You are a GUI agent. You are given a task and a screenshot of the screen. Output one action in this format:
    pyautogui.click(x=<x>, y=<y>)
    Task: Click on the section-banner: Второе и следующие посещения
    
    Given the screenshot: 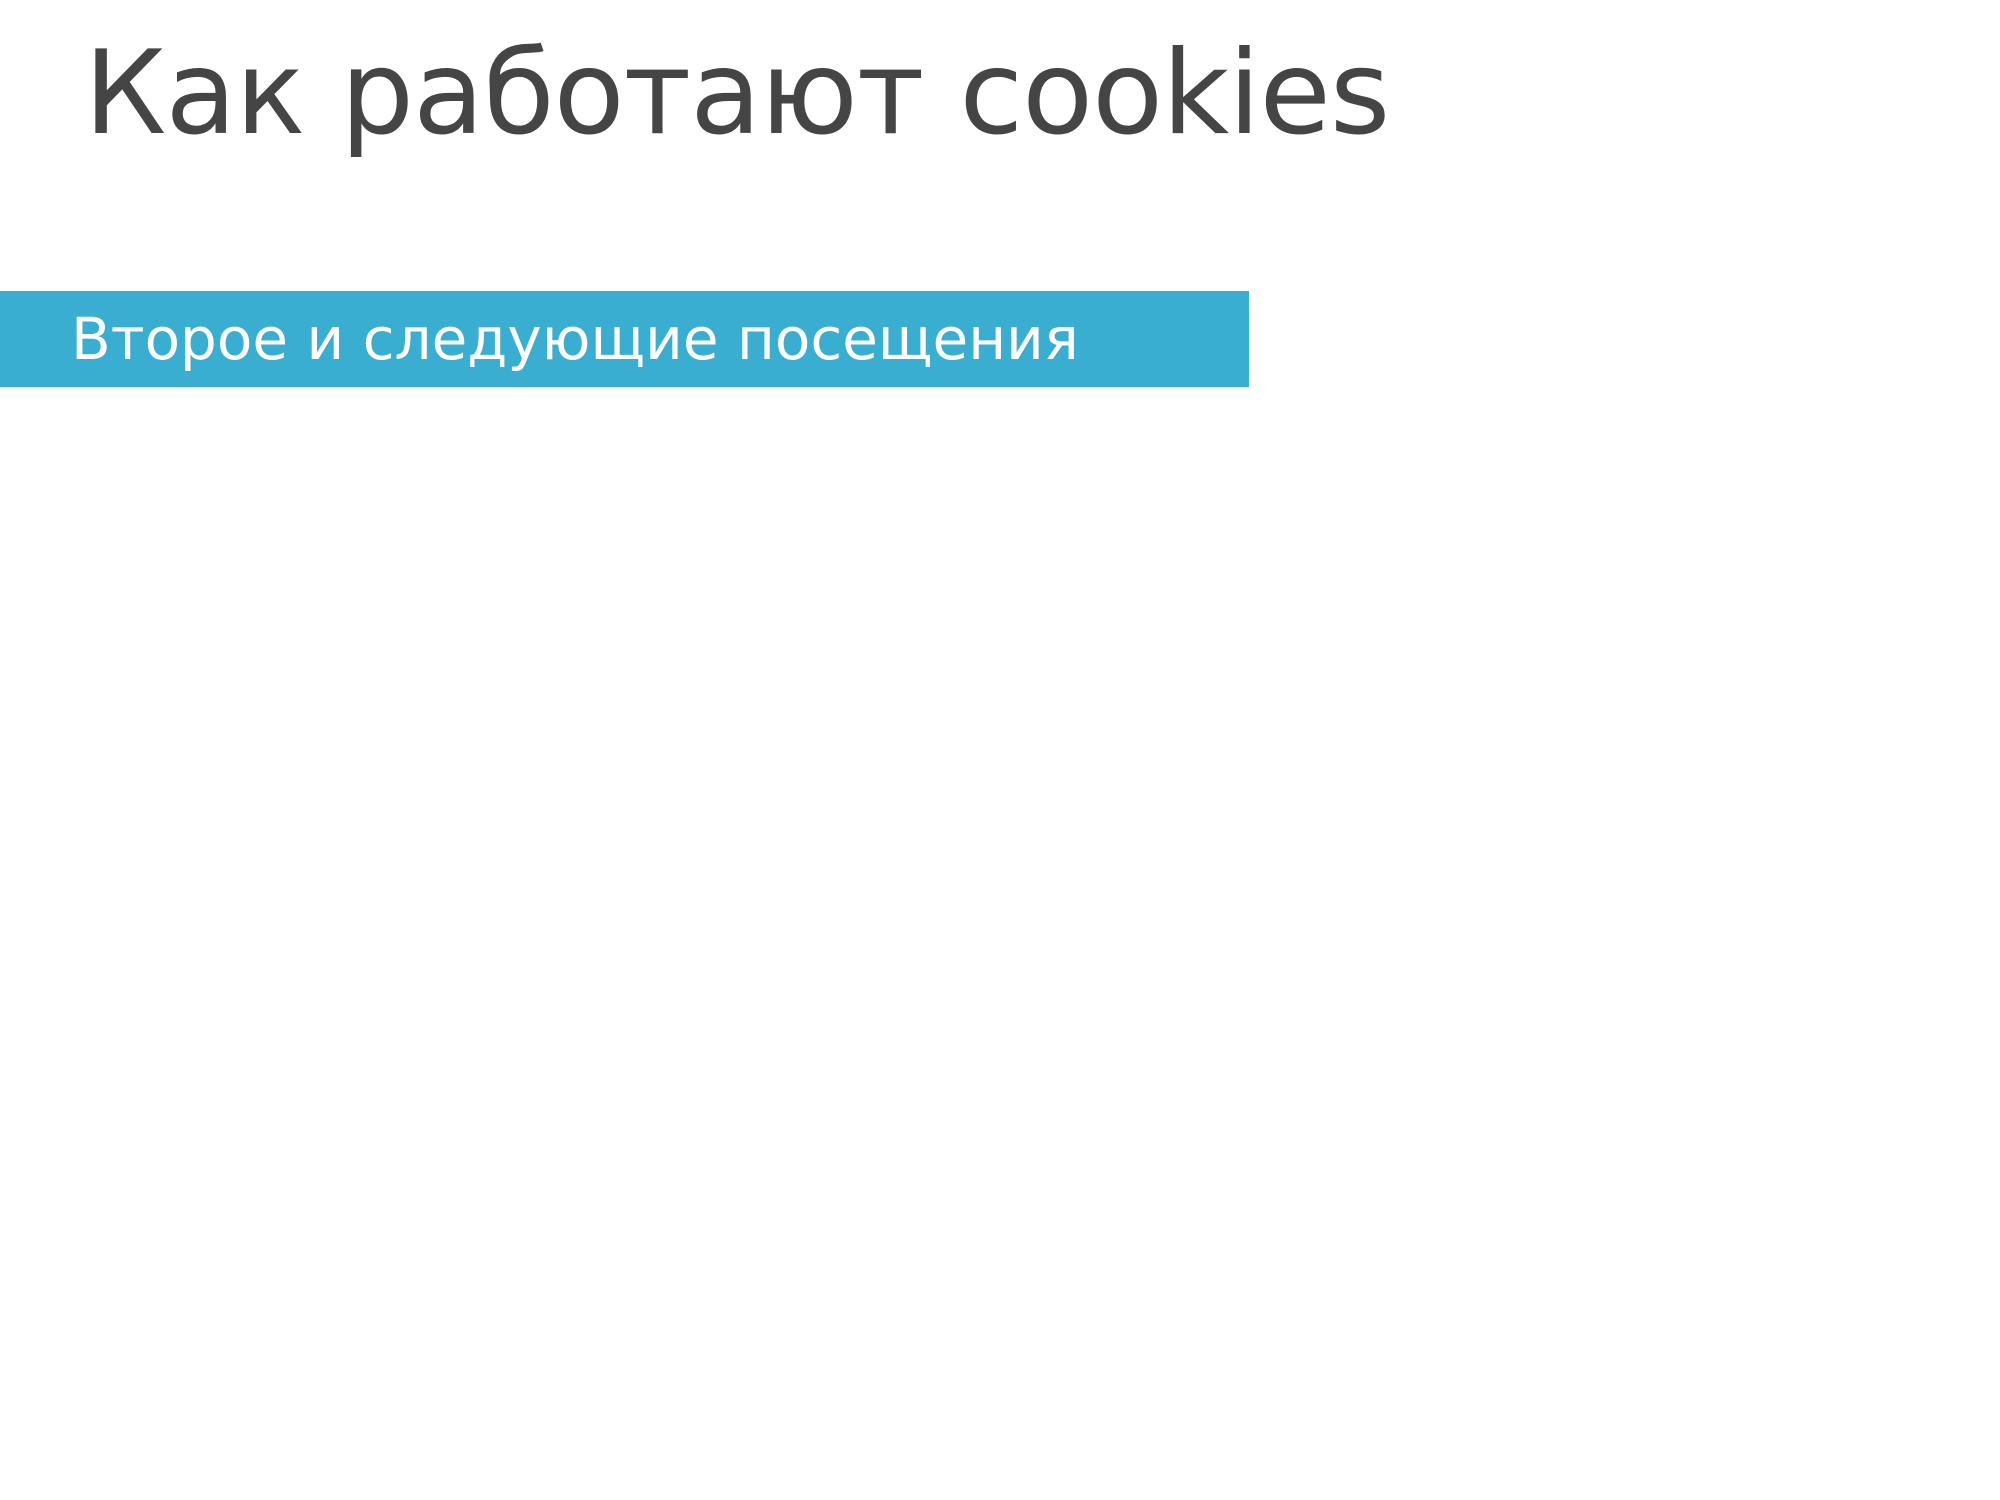 What is the action you would take?
    pyautogui.click(x=624, y=339)
    